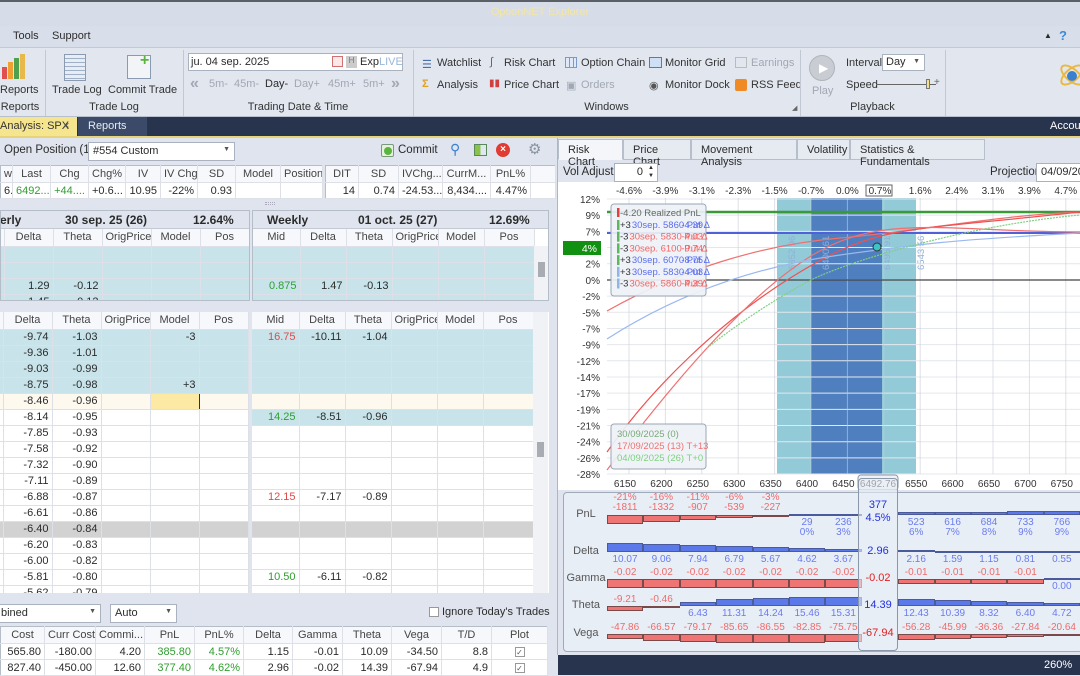  Describe the element at coordinates (246, 84) in the screenshot. I see `step-45m-back: 45m-` at that location.